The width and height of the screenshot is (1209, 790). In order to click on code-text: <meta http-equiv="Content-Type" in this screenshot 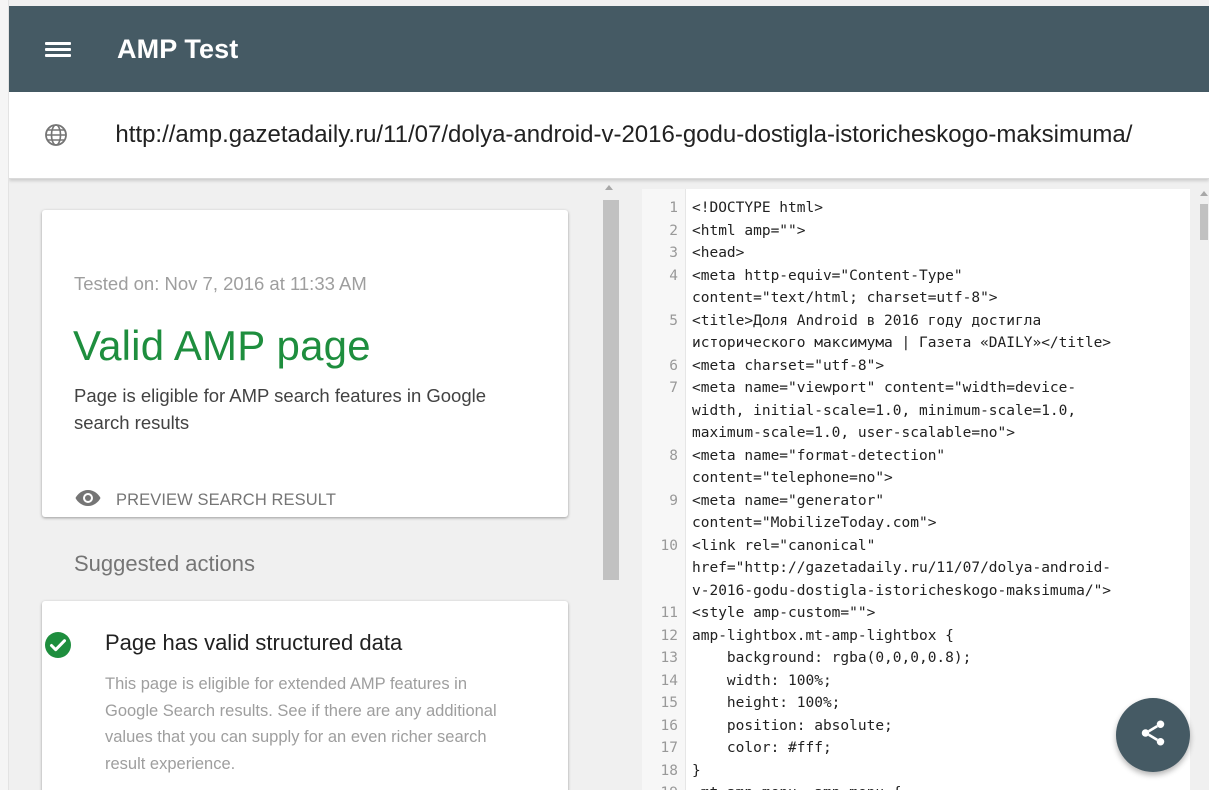, I will do `click(827, 275)`.